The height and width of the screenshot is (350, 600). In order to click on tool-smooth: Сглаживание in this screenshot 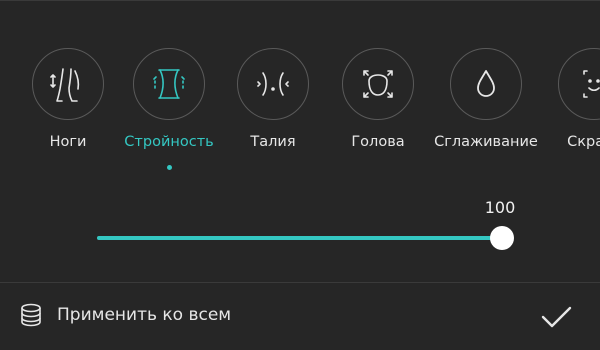, I will do `click(486, 113)`.